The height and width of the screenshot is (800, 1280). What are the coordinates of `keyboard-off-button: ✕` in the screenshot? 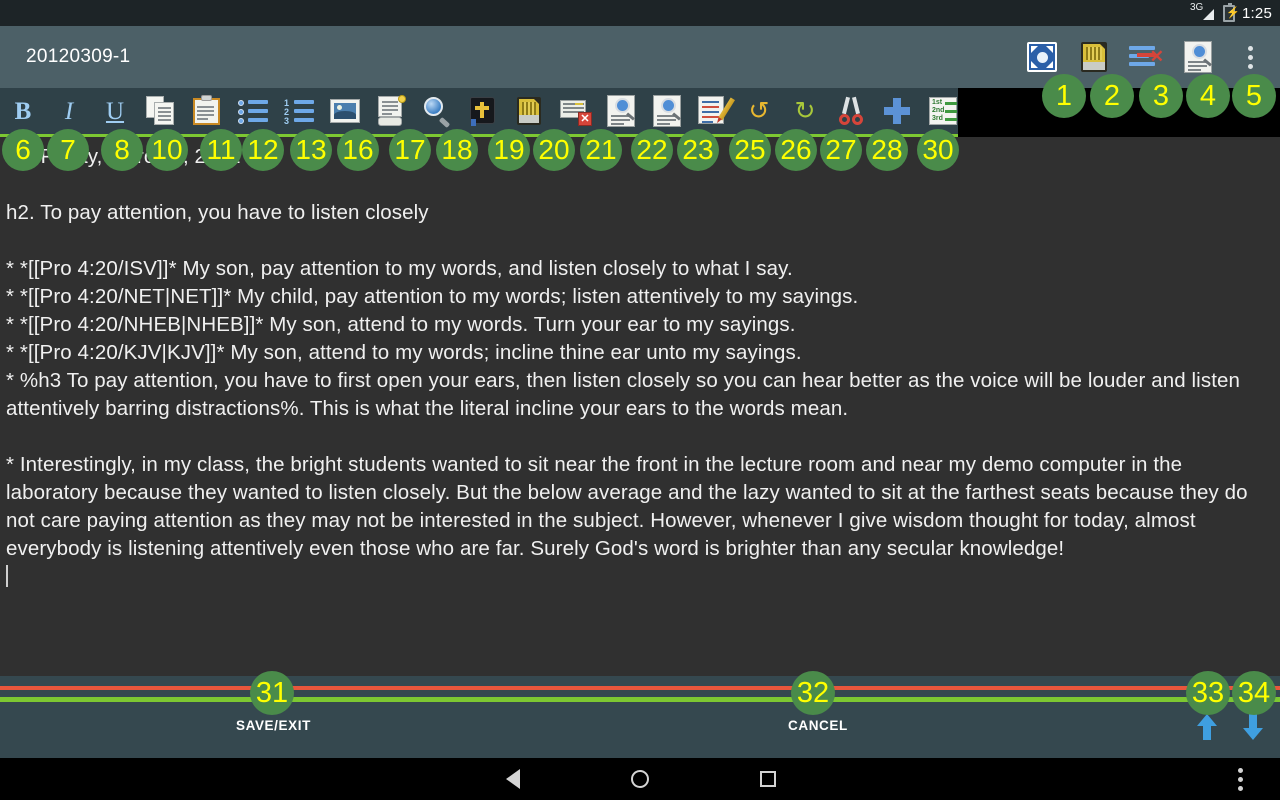 It's located at (575, 111).